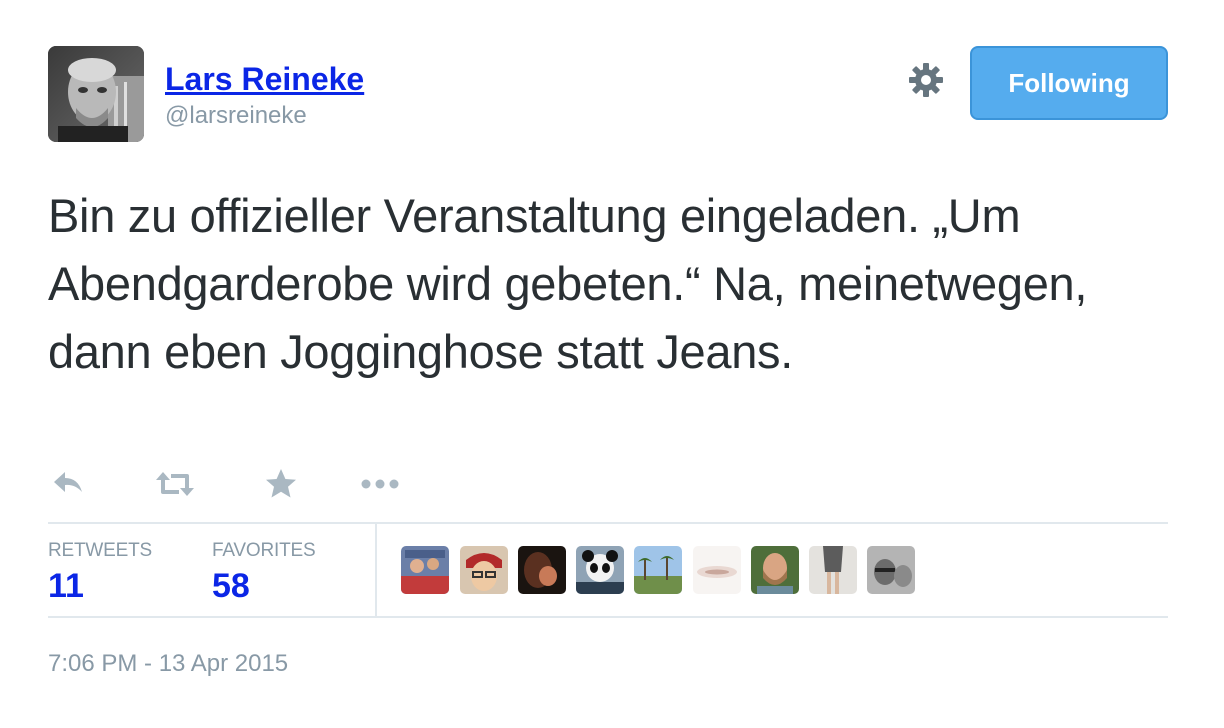 This screenshot has width=1224, height=728. What do you see at coordinates (378, 484) in the screenshot?
I see `more-icon` at bounding box center [378, 484].